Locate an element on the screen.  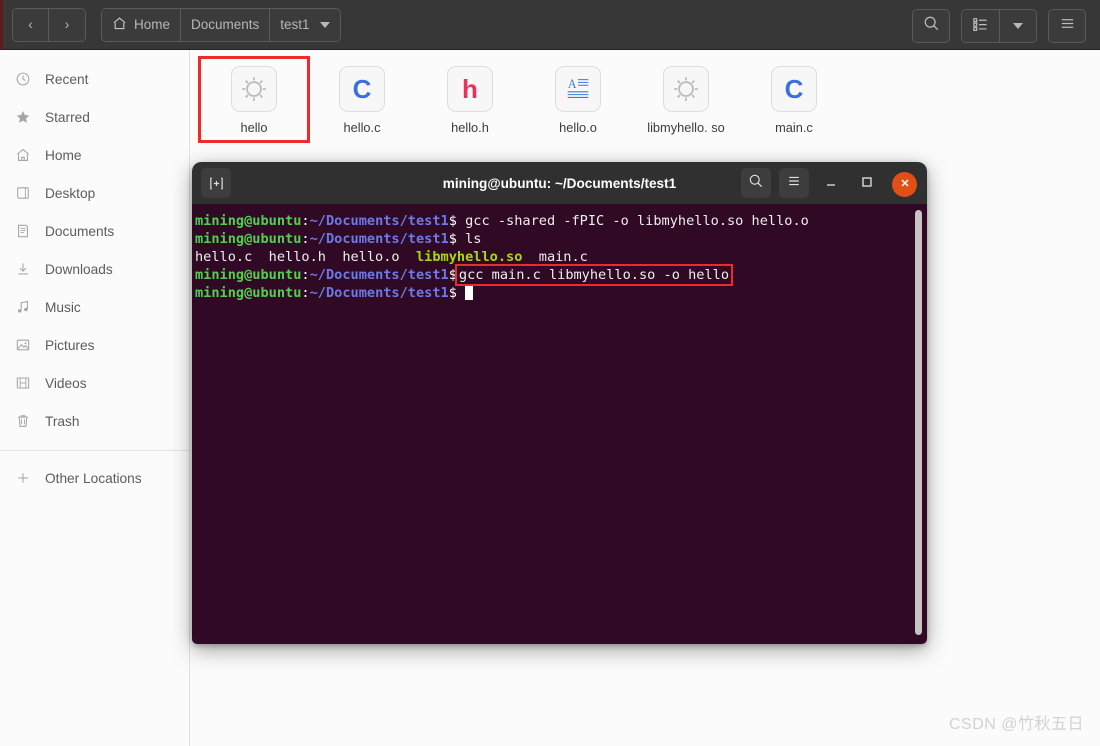
view-mode-group is located at coordinates (999, 26).